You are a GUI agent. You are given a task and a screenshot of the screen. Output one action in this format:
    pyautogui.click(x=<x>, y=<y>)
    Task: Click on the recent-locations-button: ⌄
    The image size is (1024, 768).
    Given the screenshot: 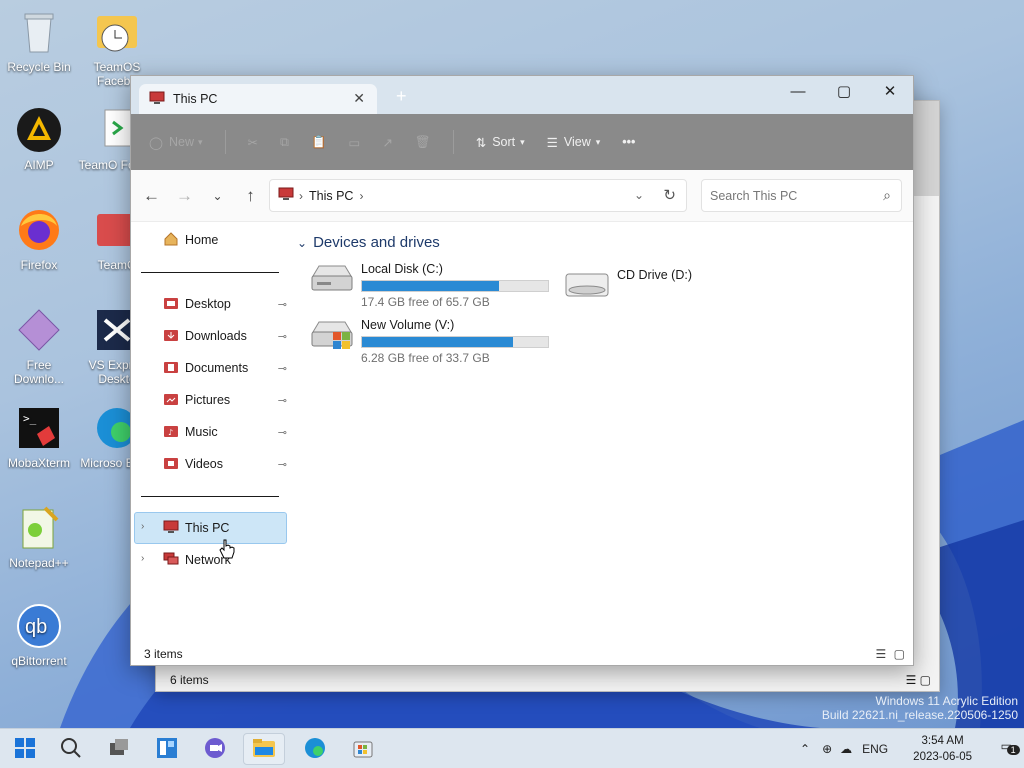 What is the action you would take?
    pyautogui.click(x=217, y=196)
    